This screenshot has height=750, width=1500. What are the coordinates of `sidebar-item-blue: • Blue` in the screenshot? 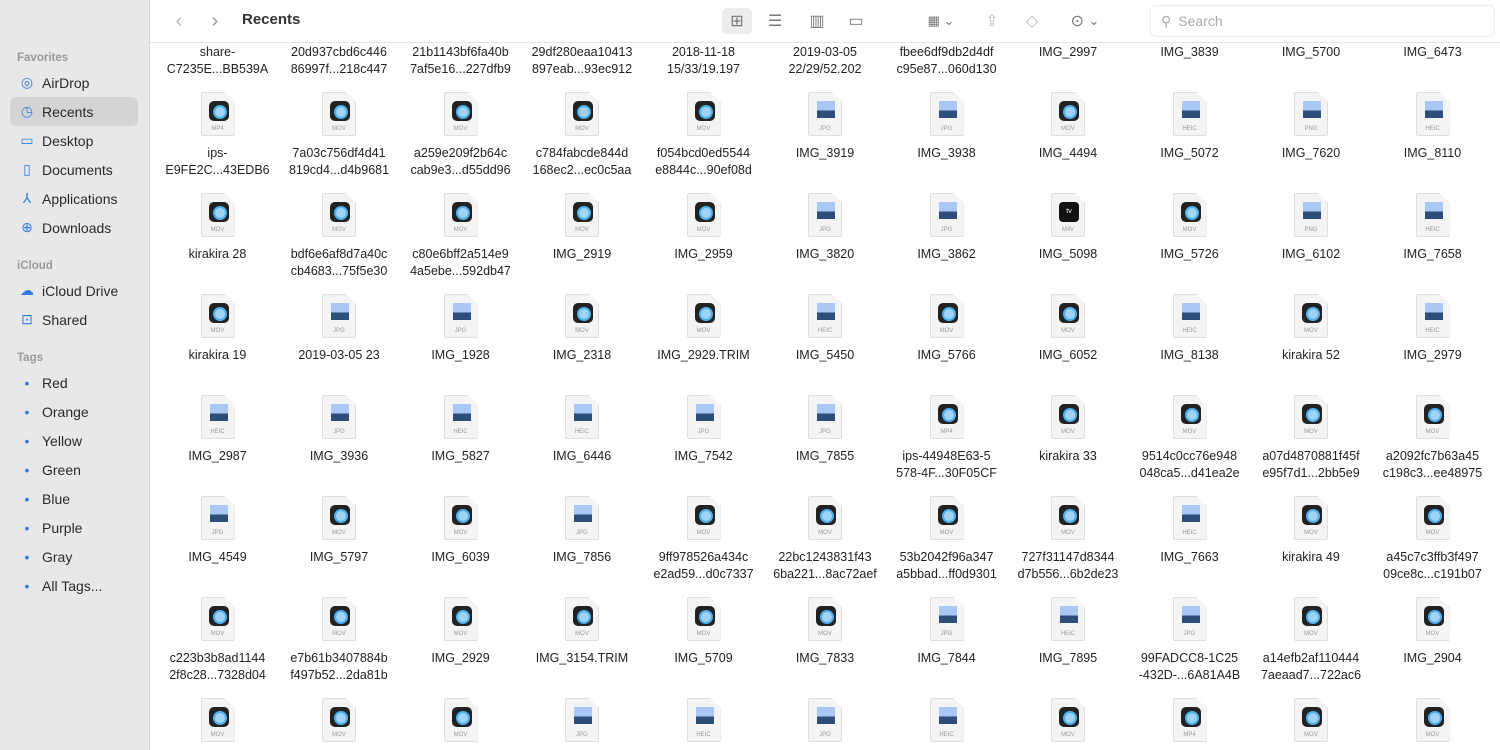 It's located at (74, 498).